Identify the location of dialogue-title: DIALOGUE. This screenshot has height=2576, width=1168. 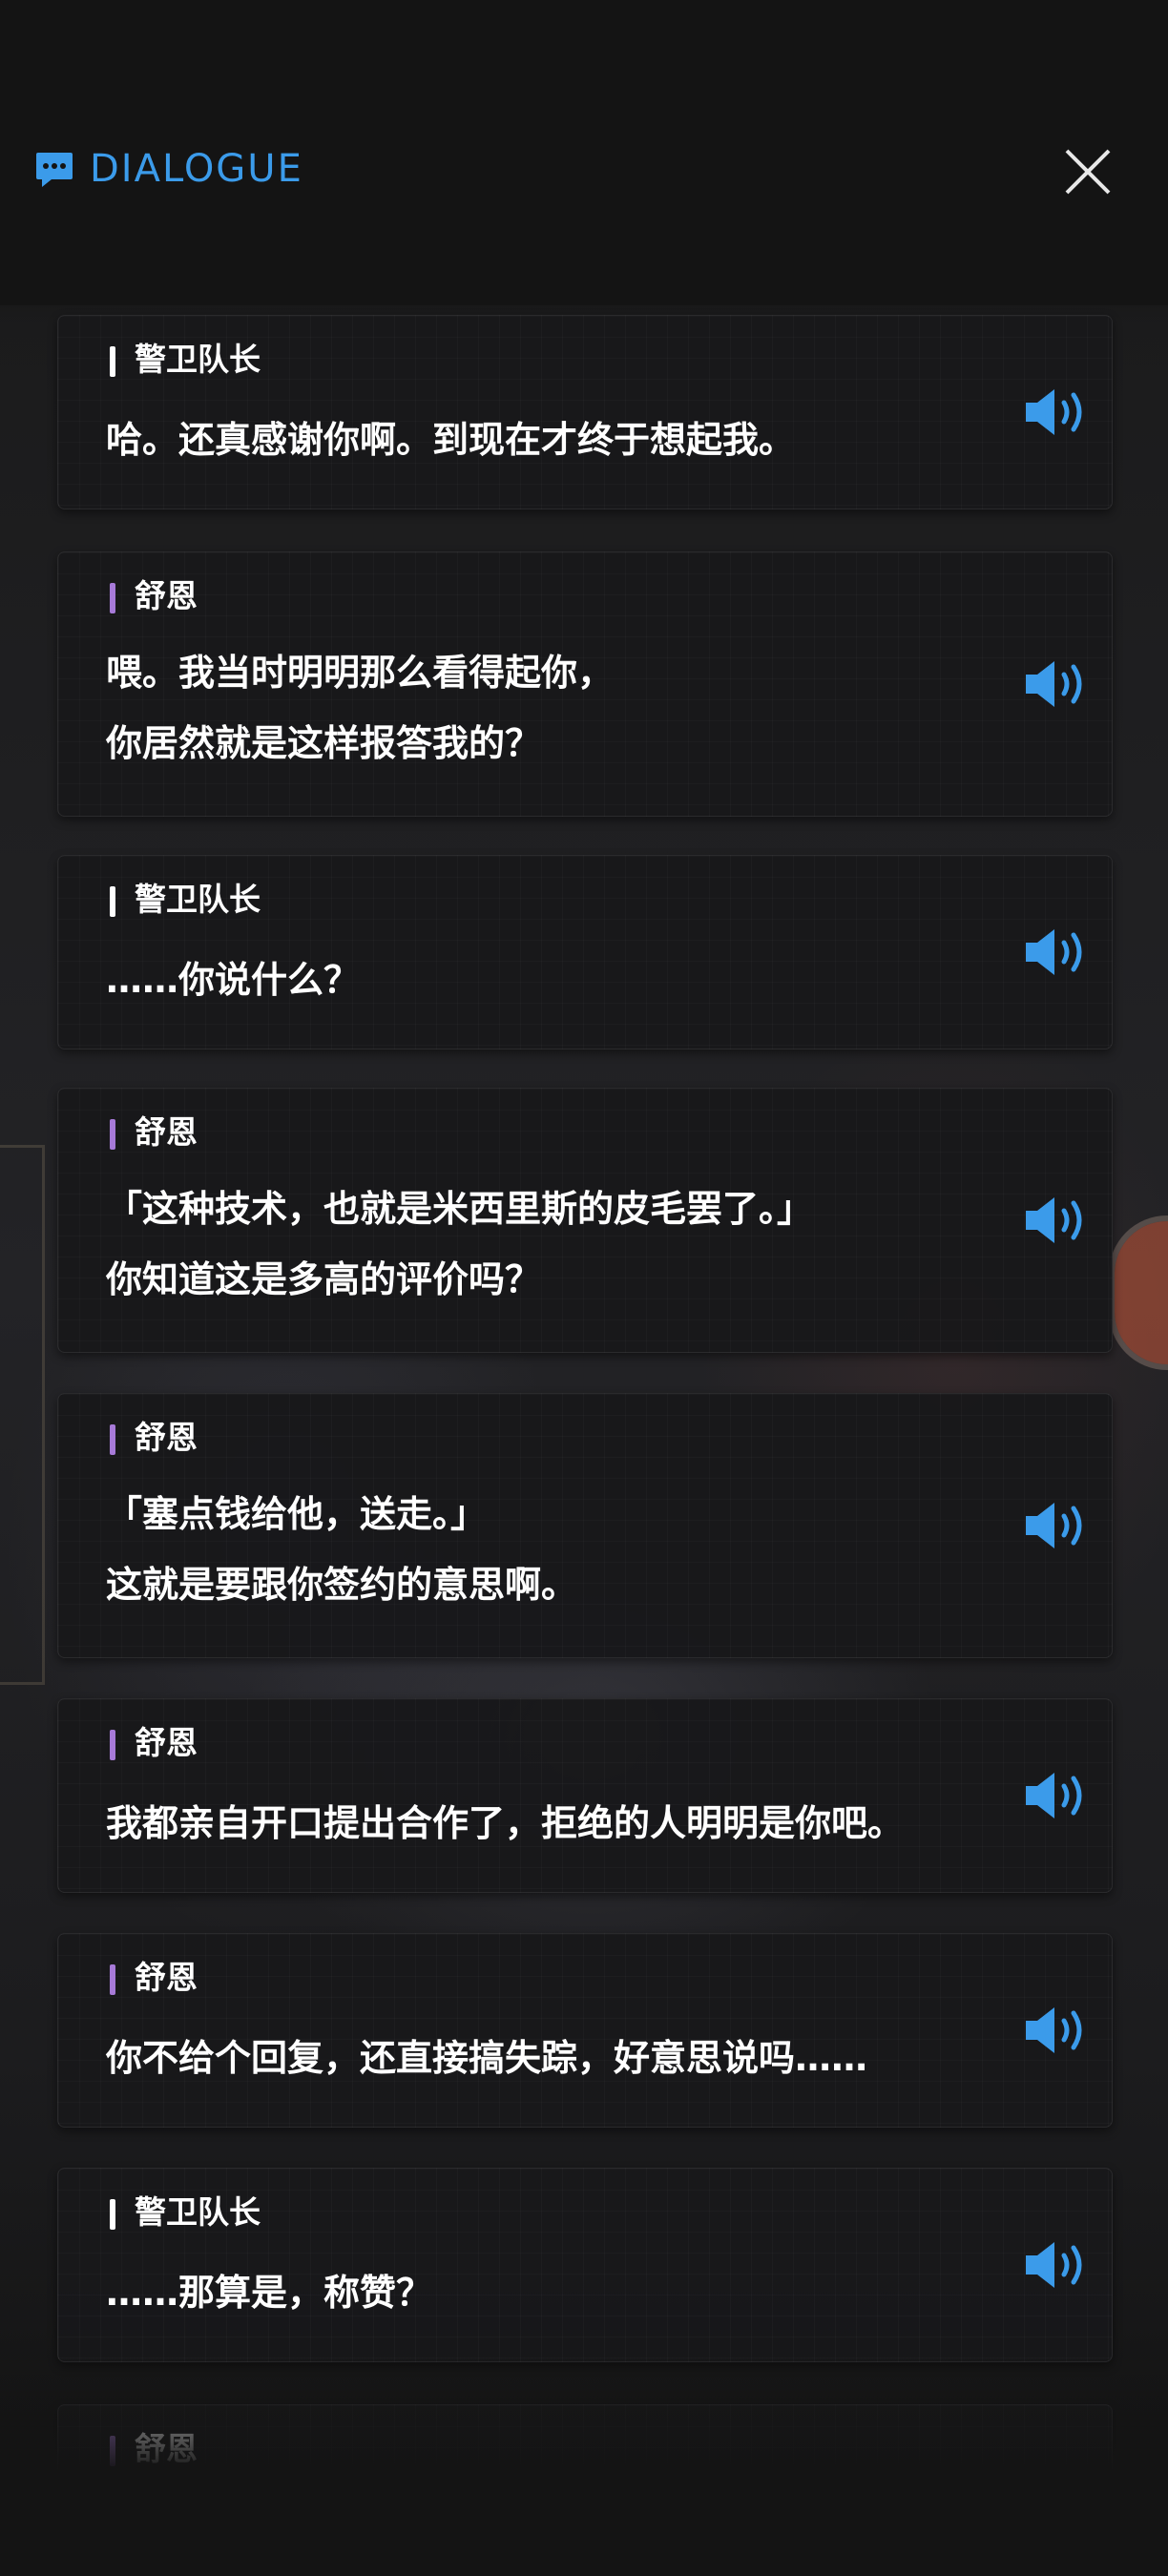
(196, 169).